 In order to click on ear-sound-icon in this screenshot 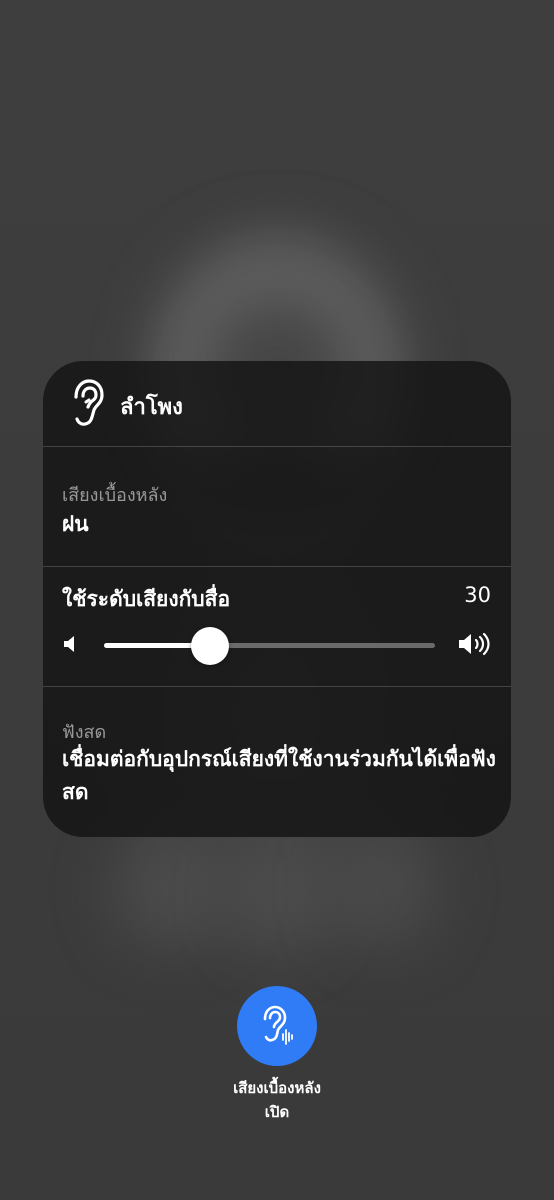, I will do `click(278, 1025)`.